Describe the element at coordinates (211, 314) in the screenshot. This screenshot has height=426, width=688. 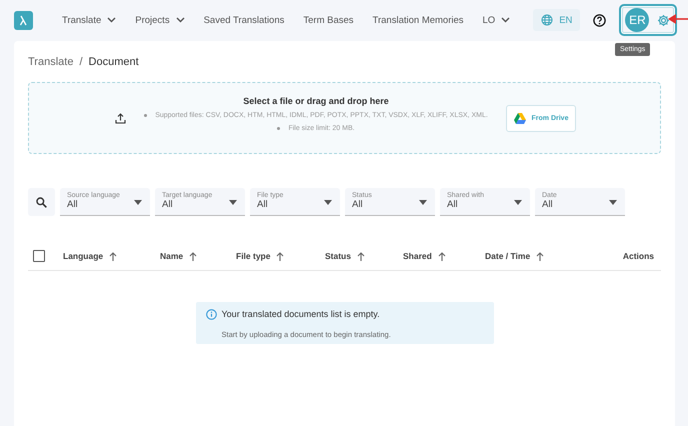
I see `info-icon` at that location.